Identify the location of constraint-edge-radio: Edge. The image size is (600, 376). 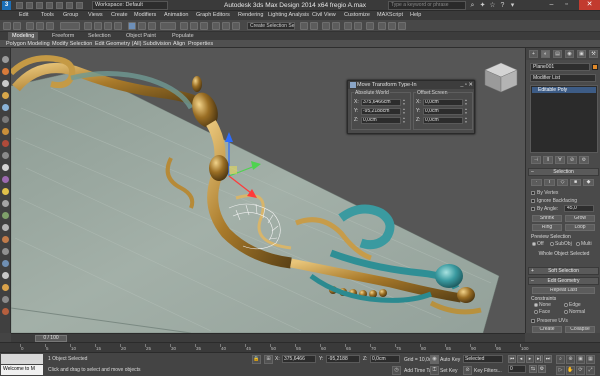
(572, 305).